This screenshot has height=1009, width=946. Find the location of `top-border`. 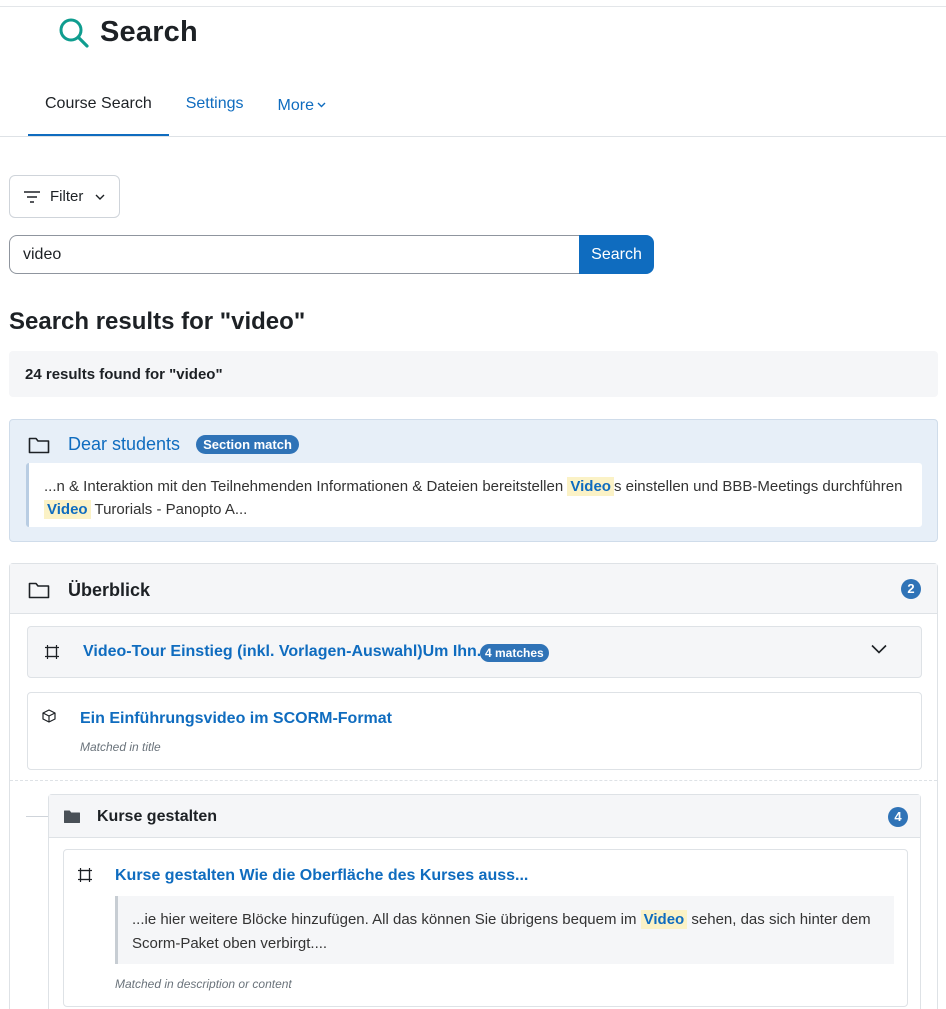

top-border is located at coordinates (473, 6).